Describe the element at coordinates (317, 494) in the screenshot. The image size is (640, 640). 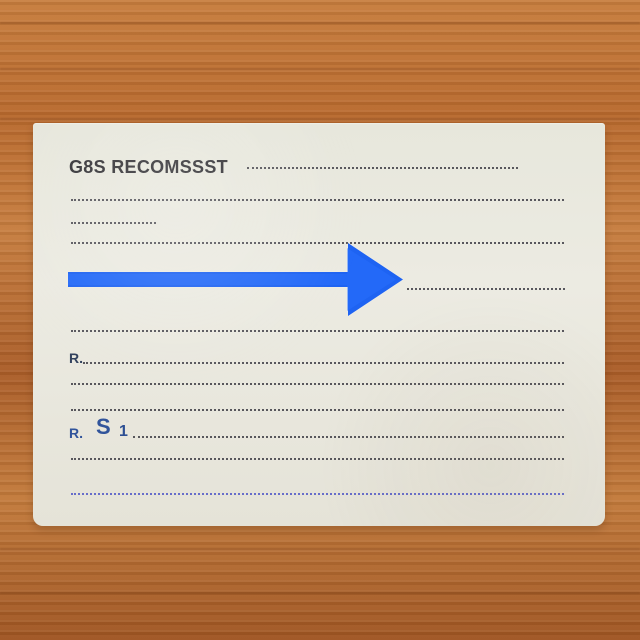
I see `blue-dotted-line` at that location.